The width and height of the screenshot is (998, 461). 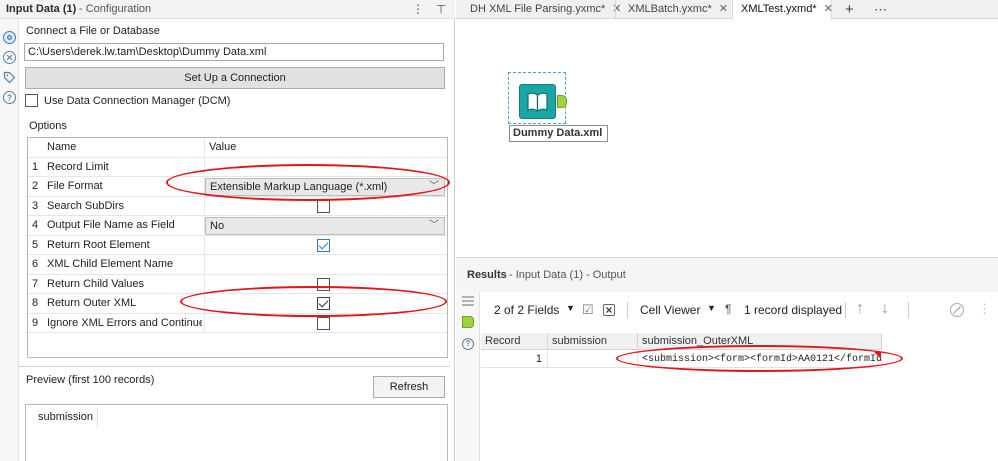 I want to click on preview-column-header: submission, so click(x=66, y=417).